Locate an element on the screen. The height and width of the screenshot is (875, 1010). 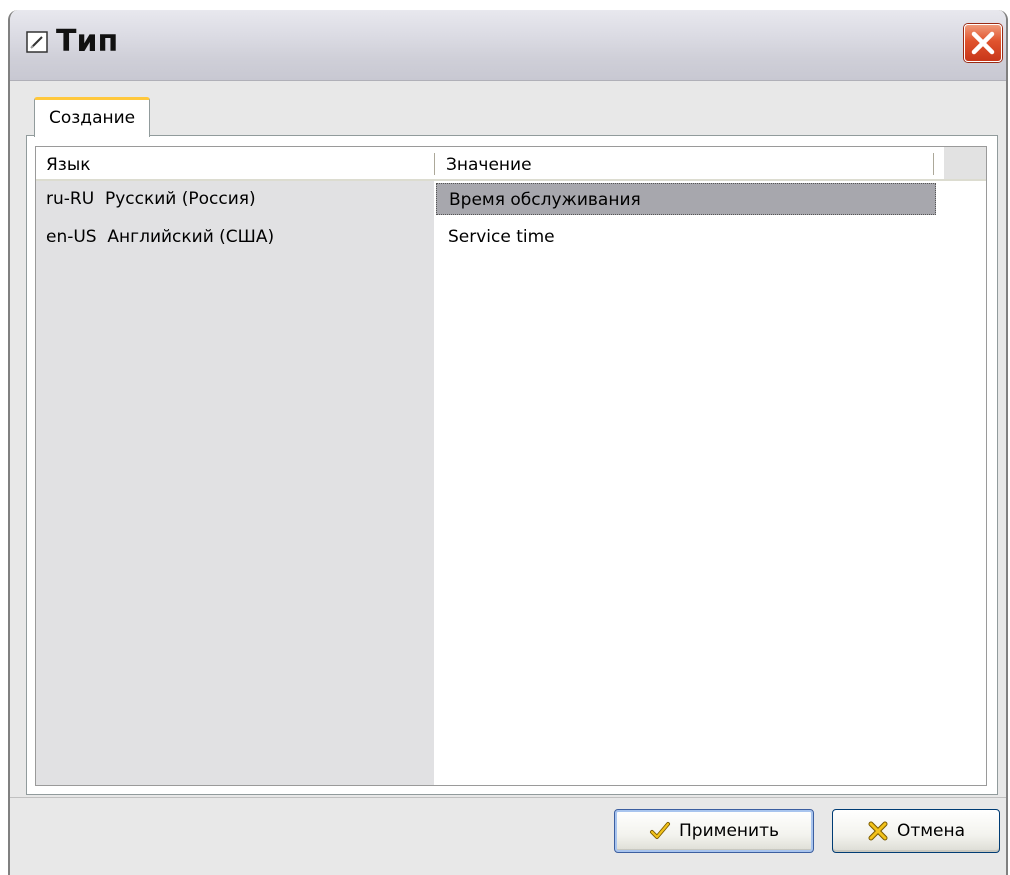
column-header-language: Язык is located at coordinates (68, 163).